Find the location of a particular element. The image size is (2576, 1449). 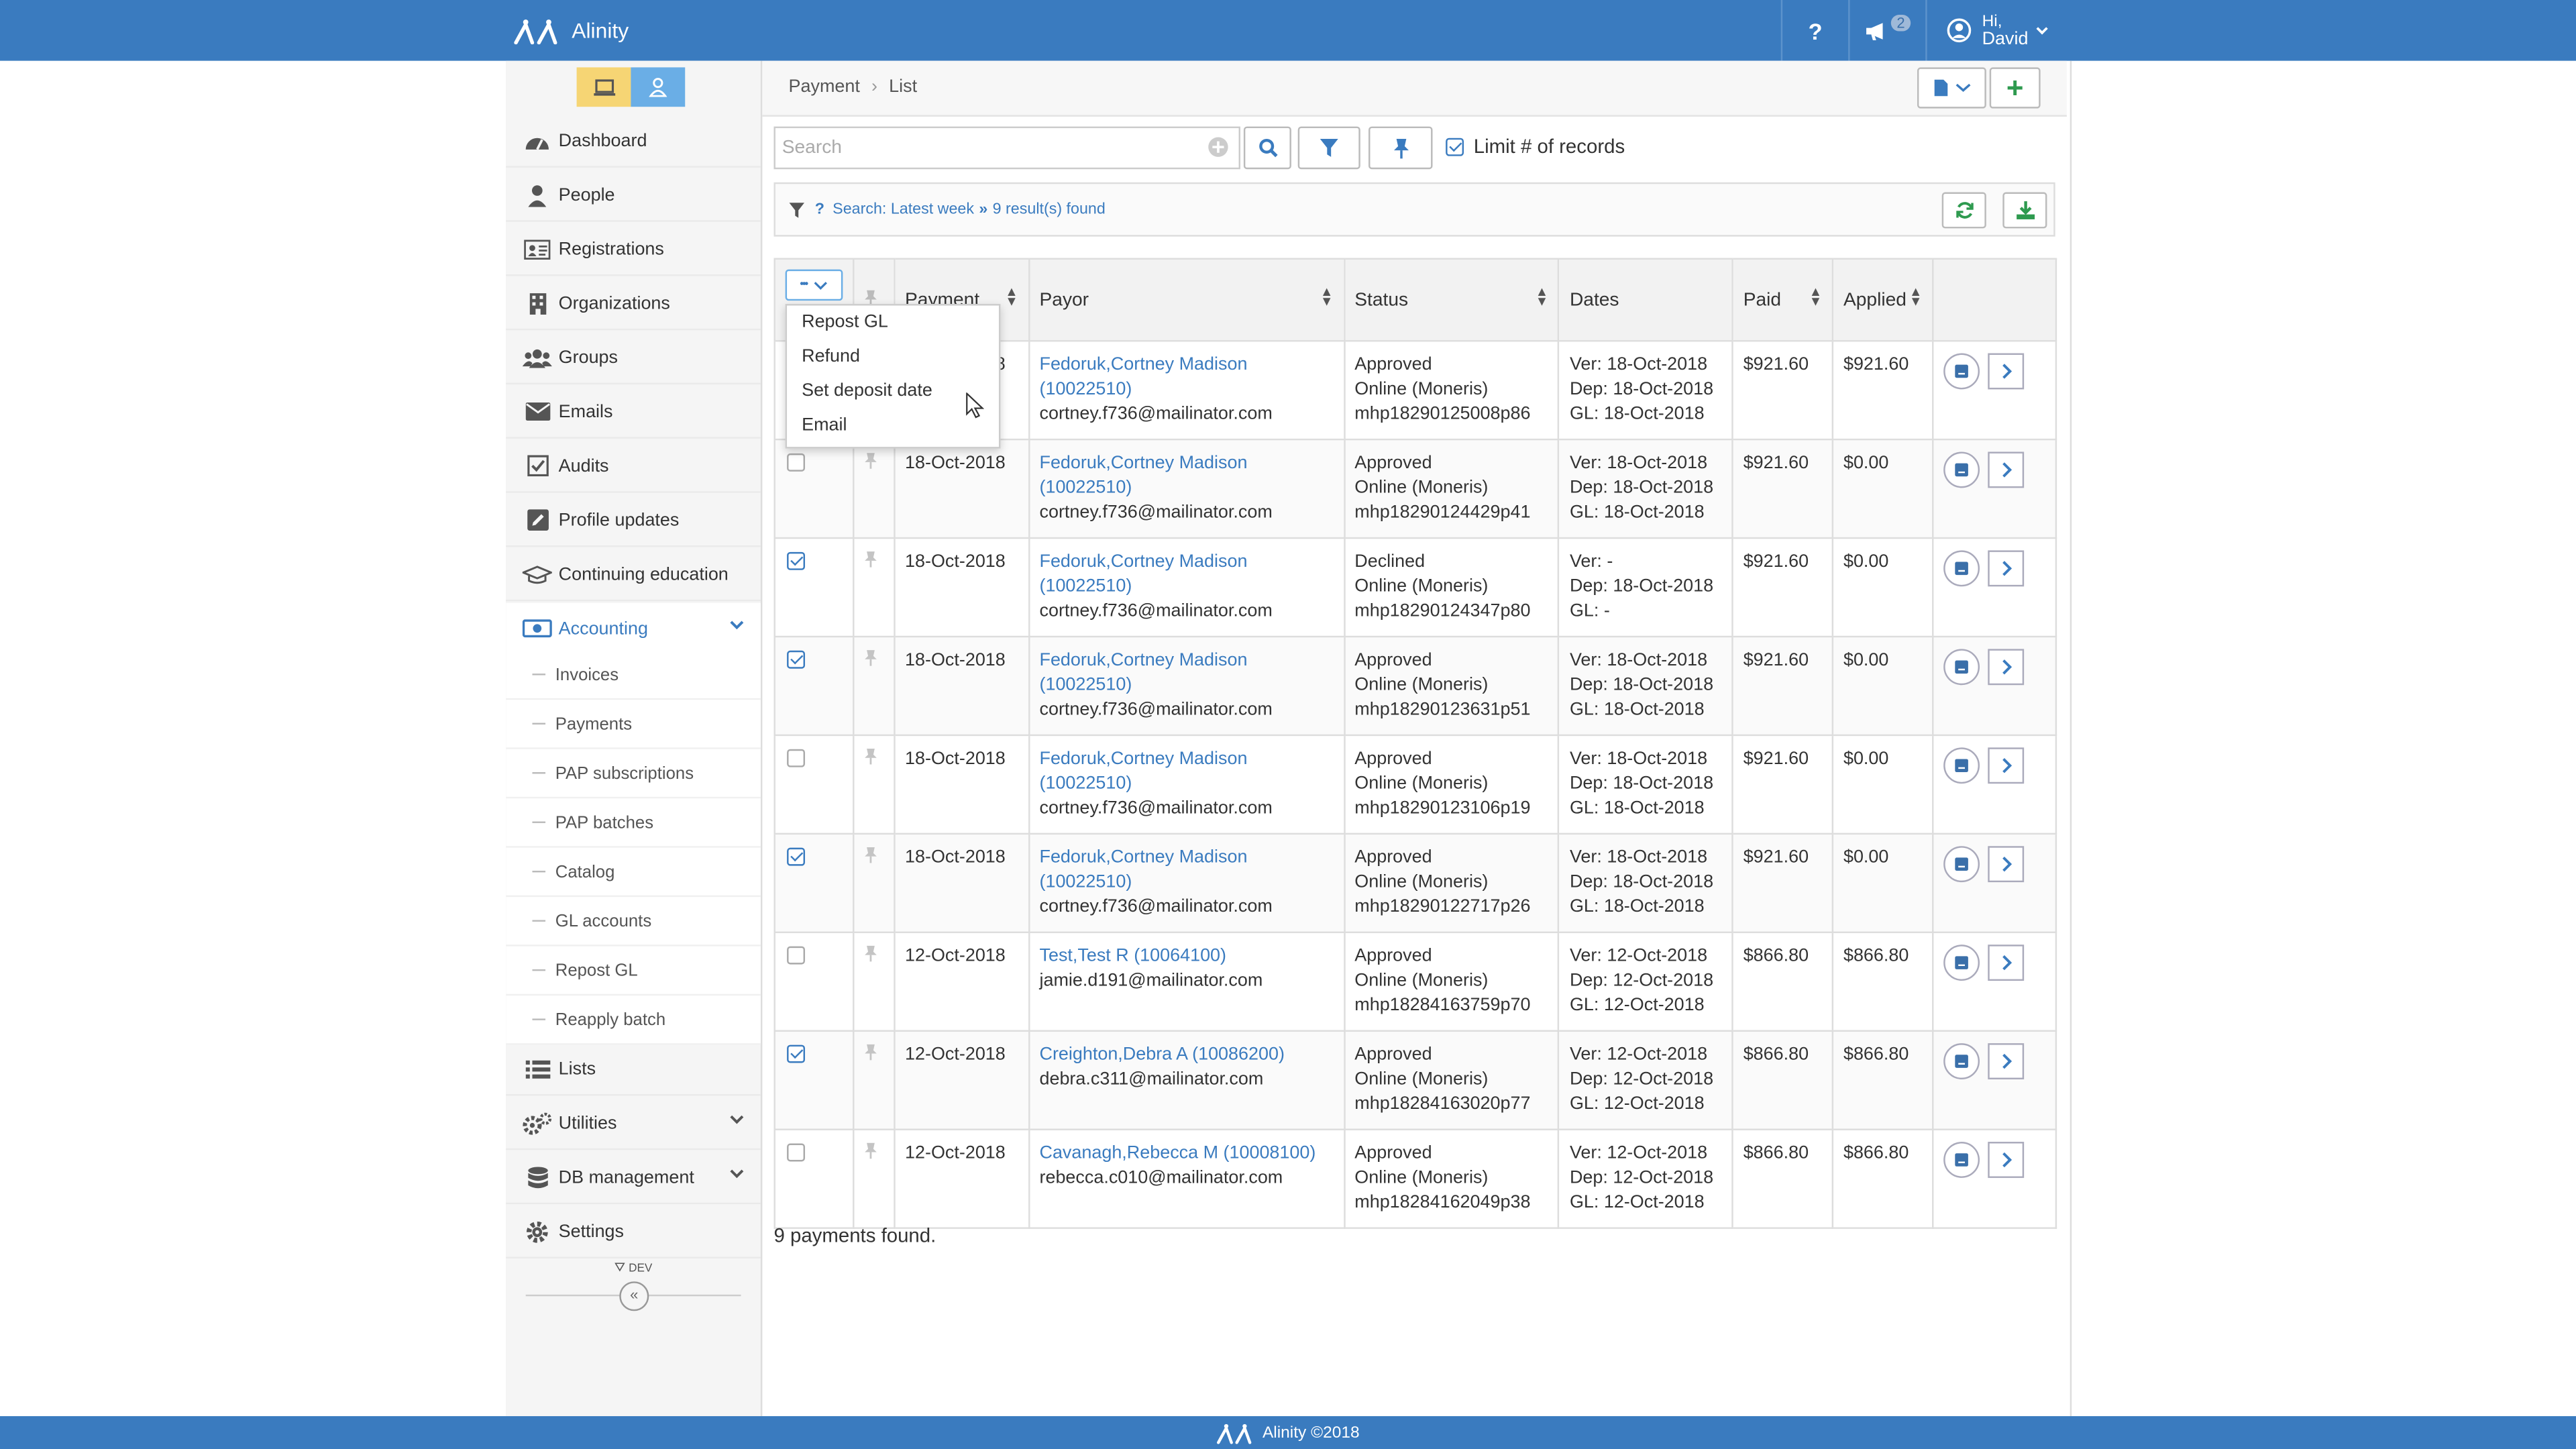

sidebar-collapse-button: « is located at coordinates (634, 1296).